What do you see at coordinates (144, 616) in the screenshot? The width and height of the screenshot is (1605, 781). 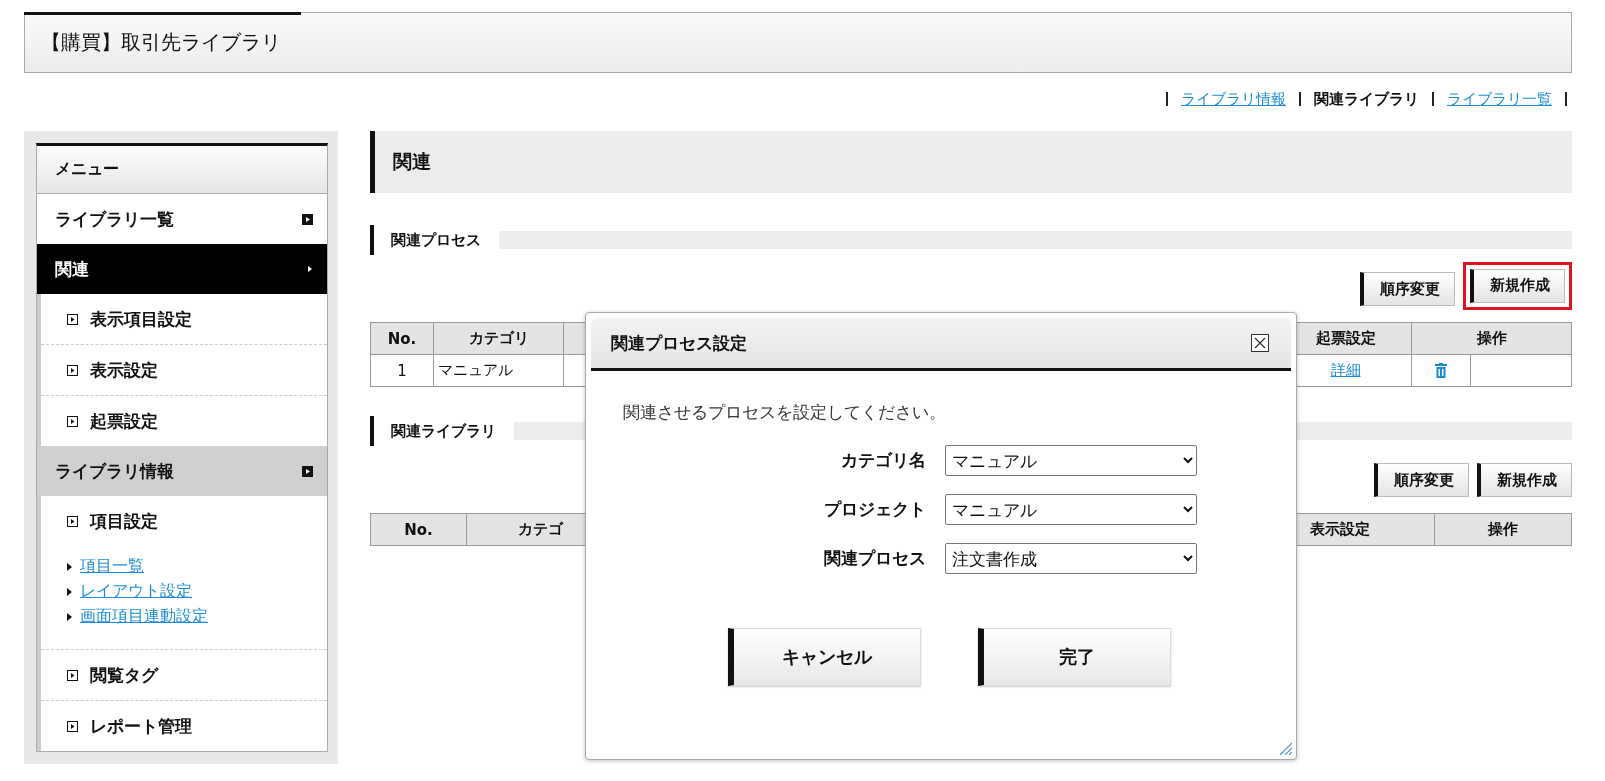 I see `submenu-link: 画面項目連動設定` at bounding box center [144, 616].